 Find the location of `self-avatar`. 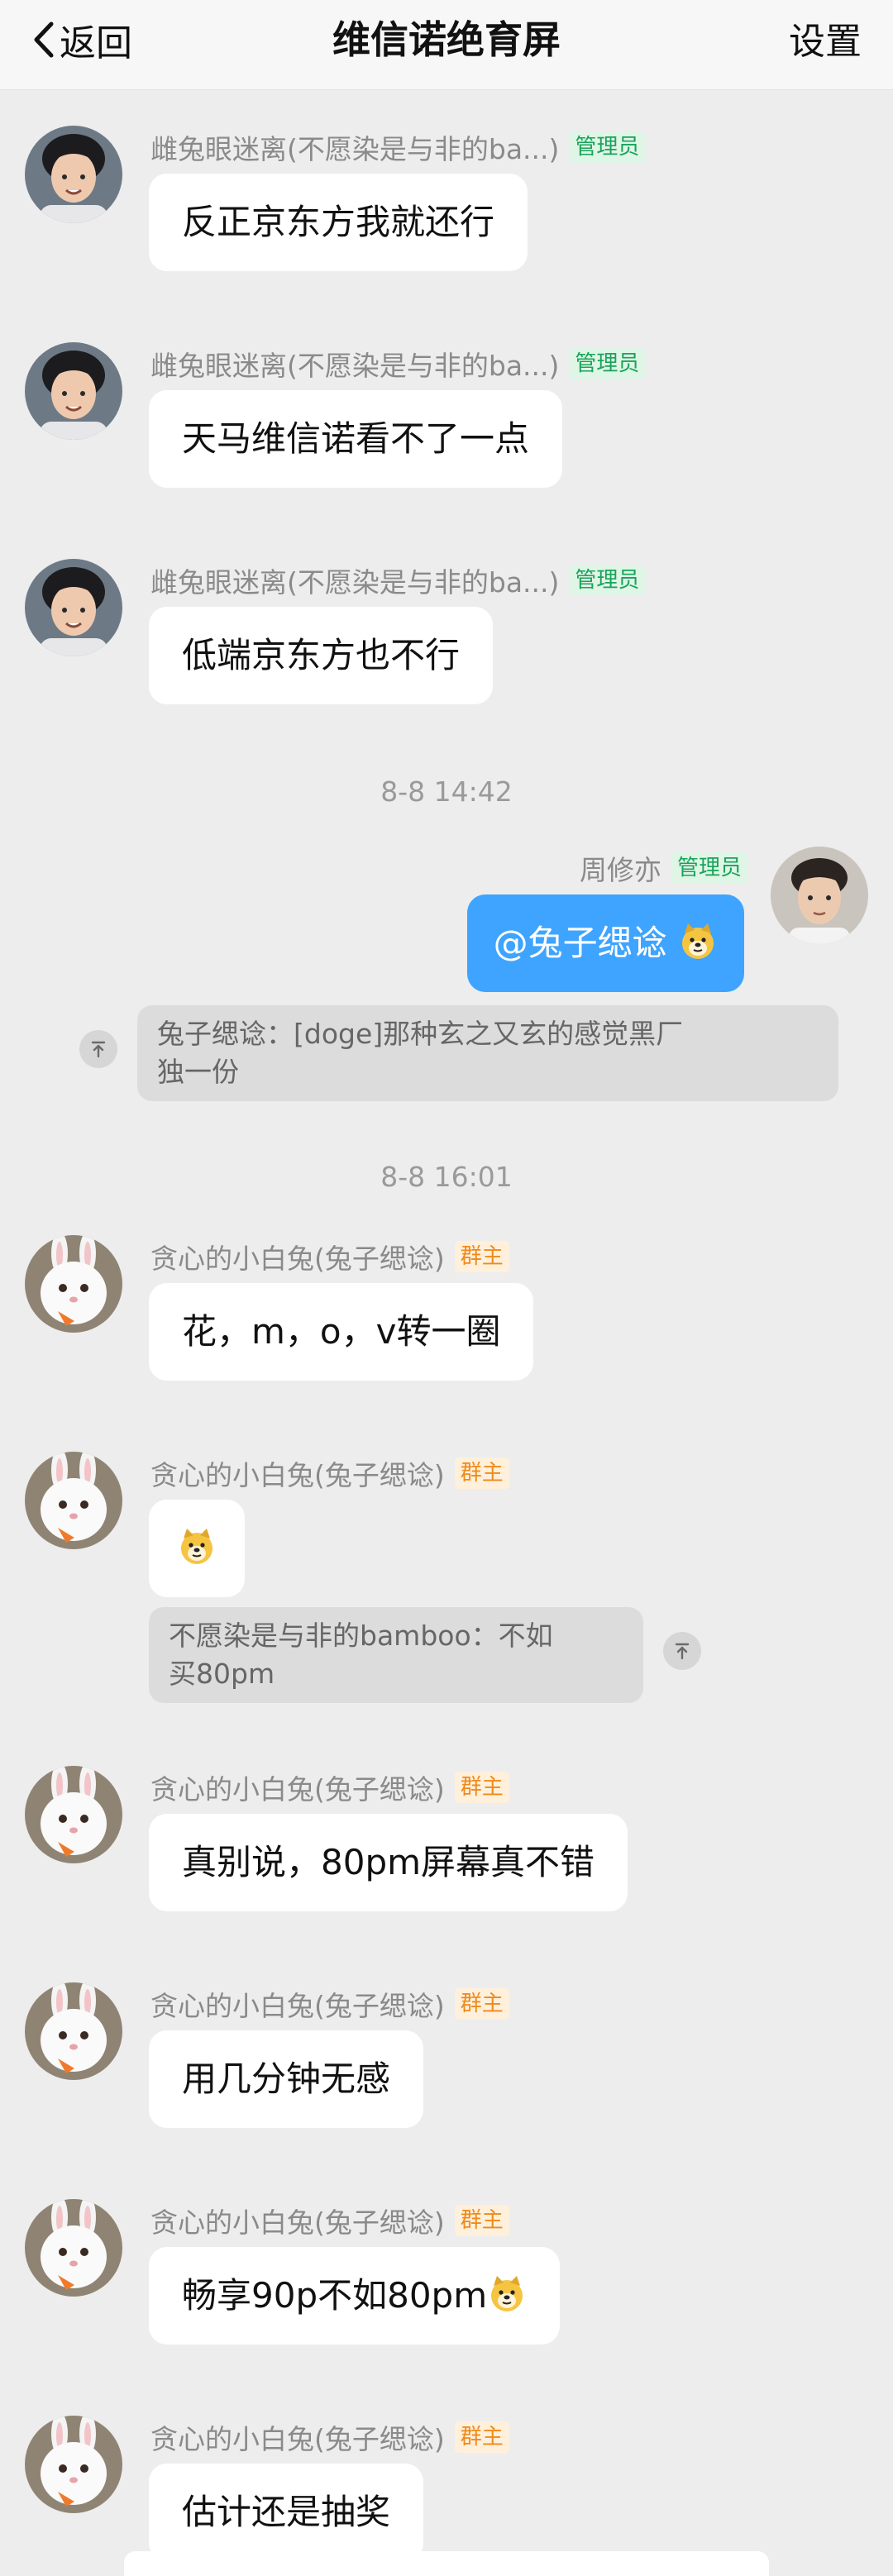

self-avatar is located at coordinates (819, 895).